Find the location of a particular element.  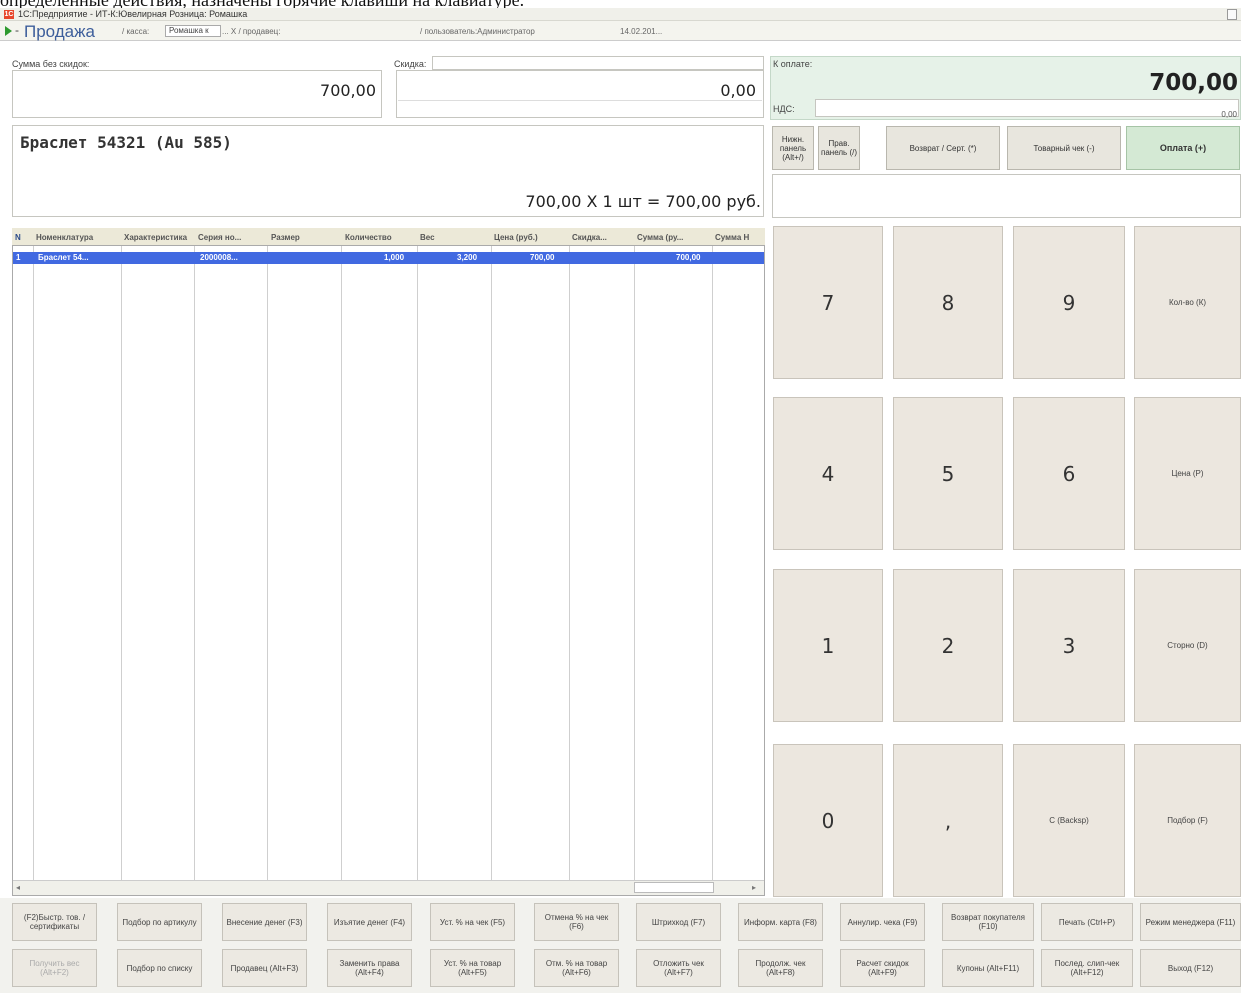

storno-button-label: Сторно (D) is located at coordinates (1187, 645).